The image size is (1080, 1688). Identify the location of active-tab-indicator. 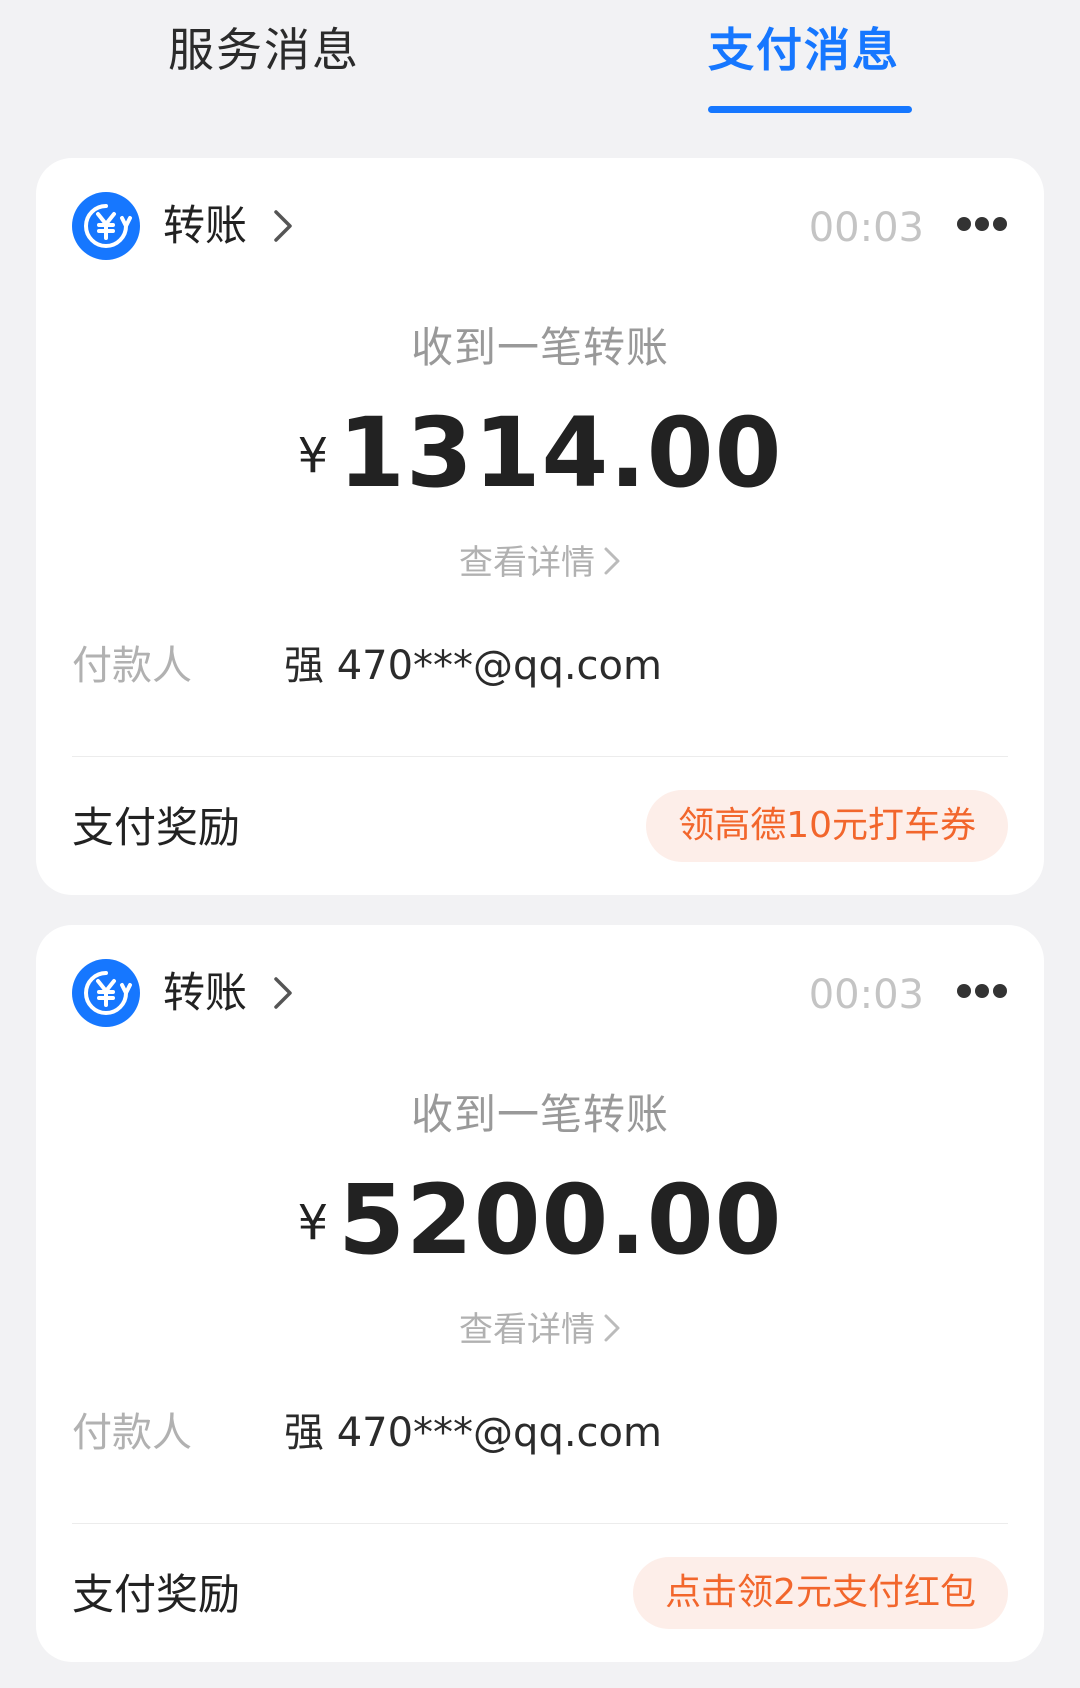
(810, 109).